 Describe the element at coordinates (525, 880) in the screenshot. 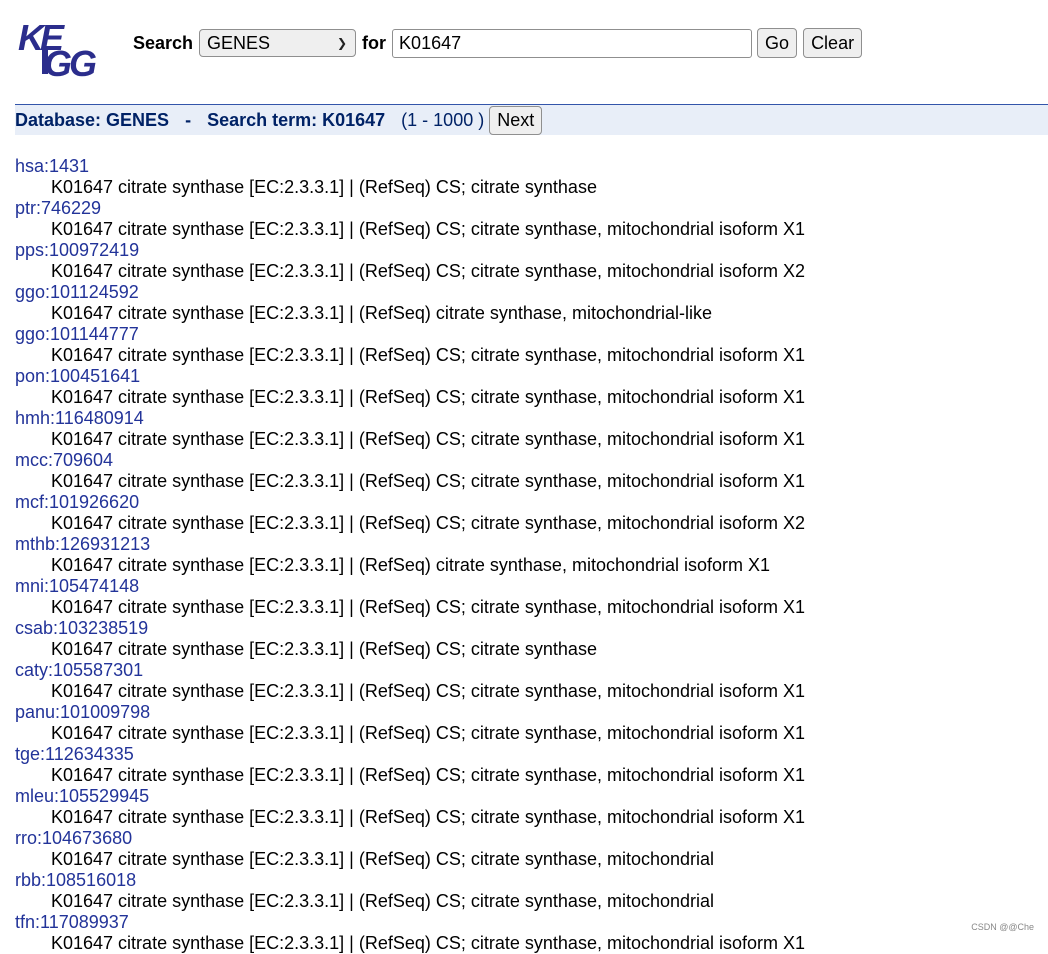

I see `gene-link: rbb:108516018` at that location.